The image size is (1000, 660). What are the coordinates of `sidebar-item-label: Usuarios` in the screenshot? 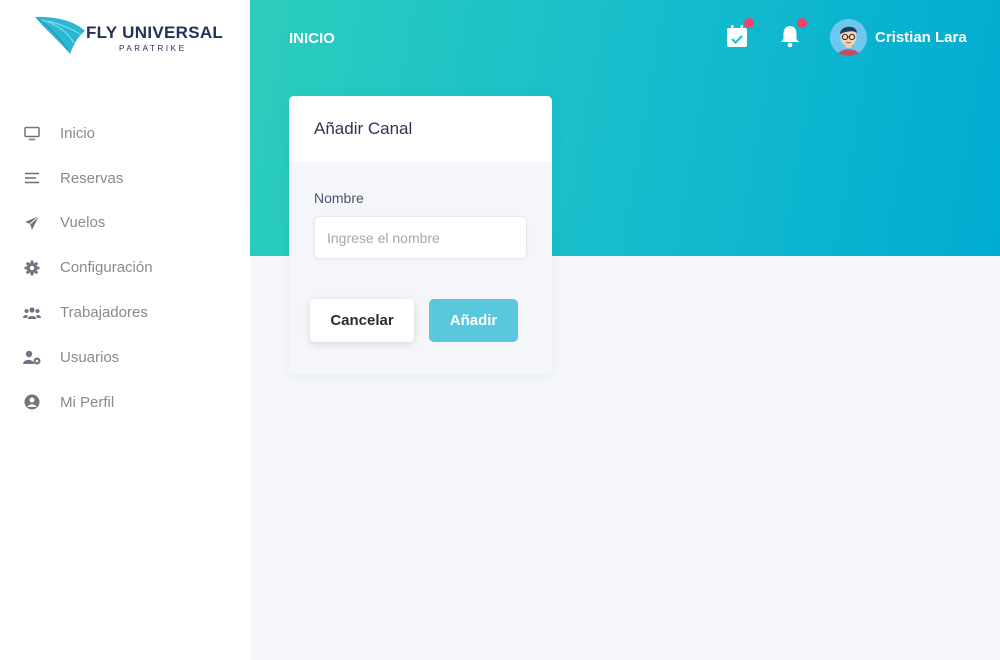 It's located at (90, 357).